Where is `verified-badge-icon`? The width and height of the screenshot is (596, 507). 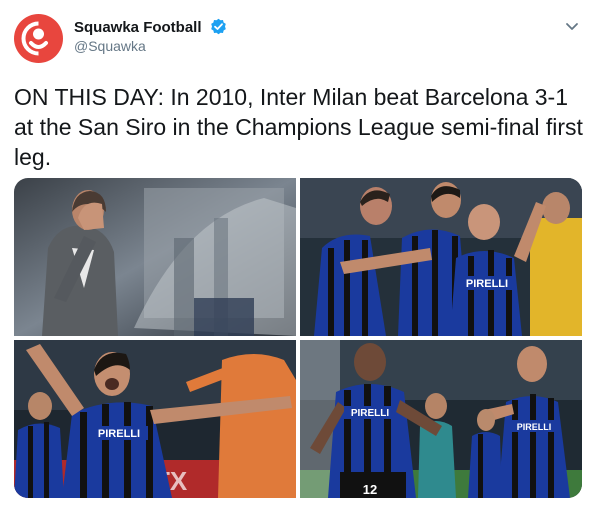
verified-badge-icon is located at coordinates (218, 28).